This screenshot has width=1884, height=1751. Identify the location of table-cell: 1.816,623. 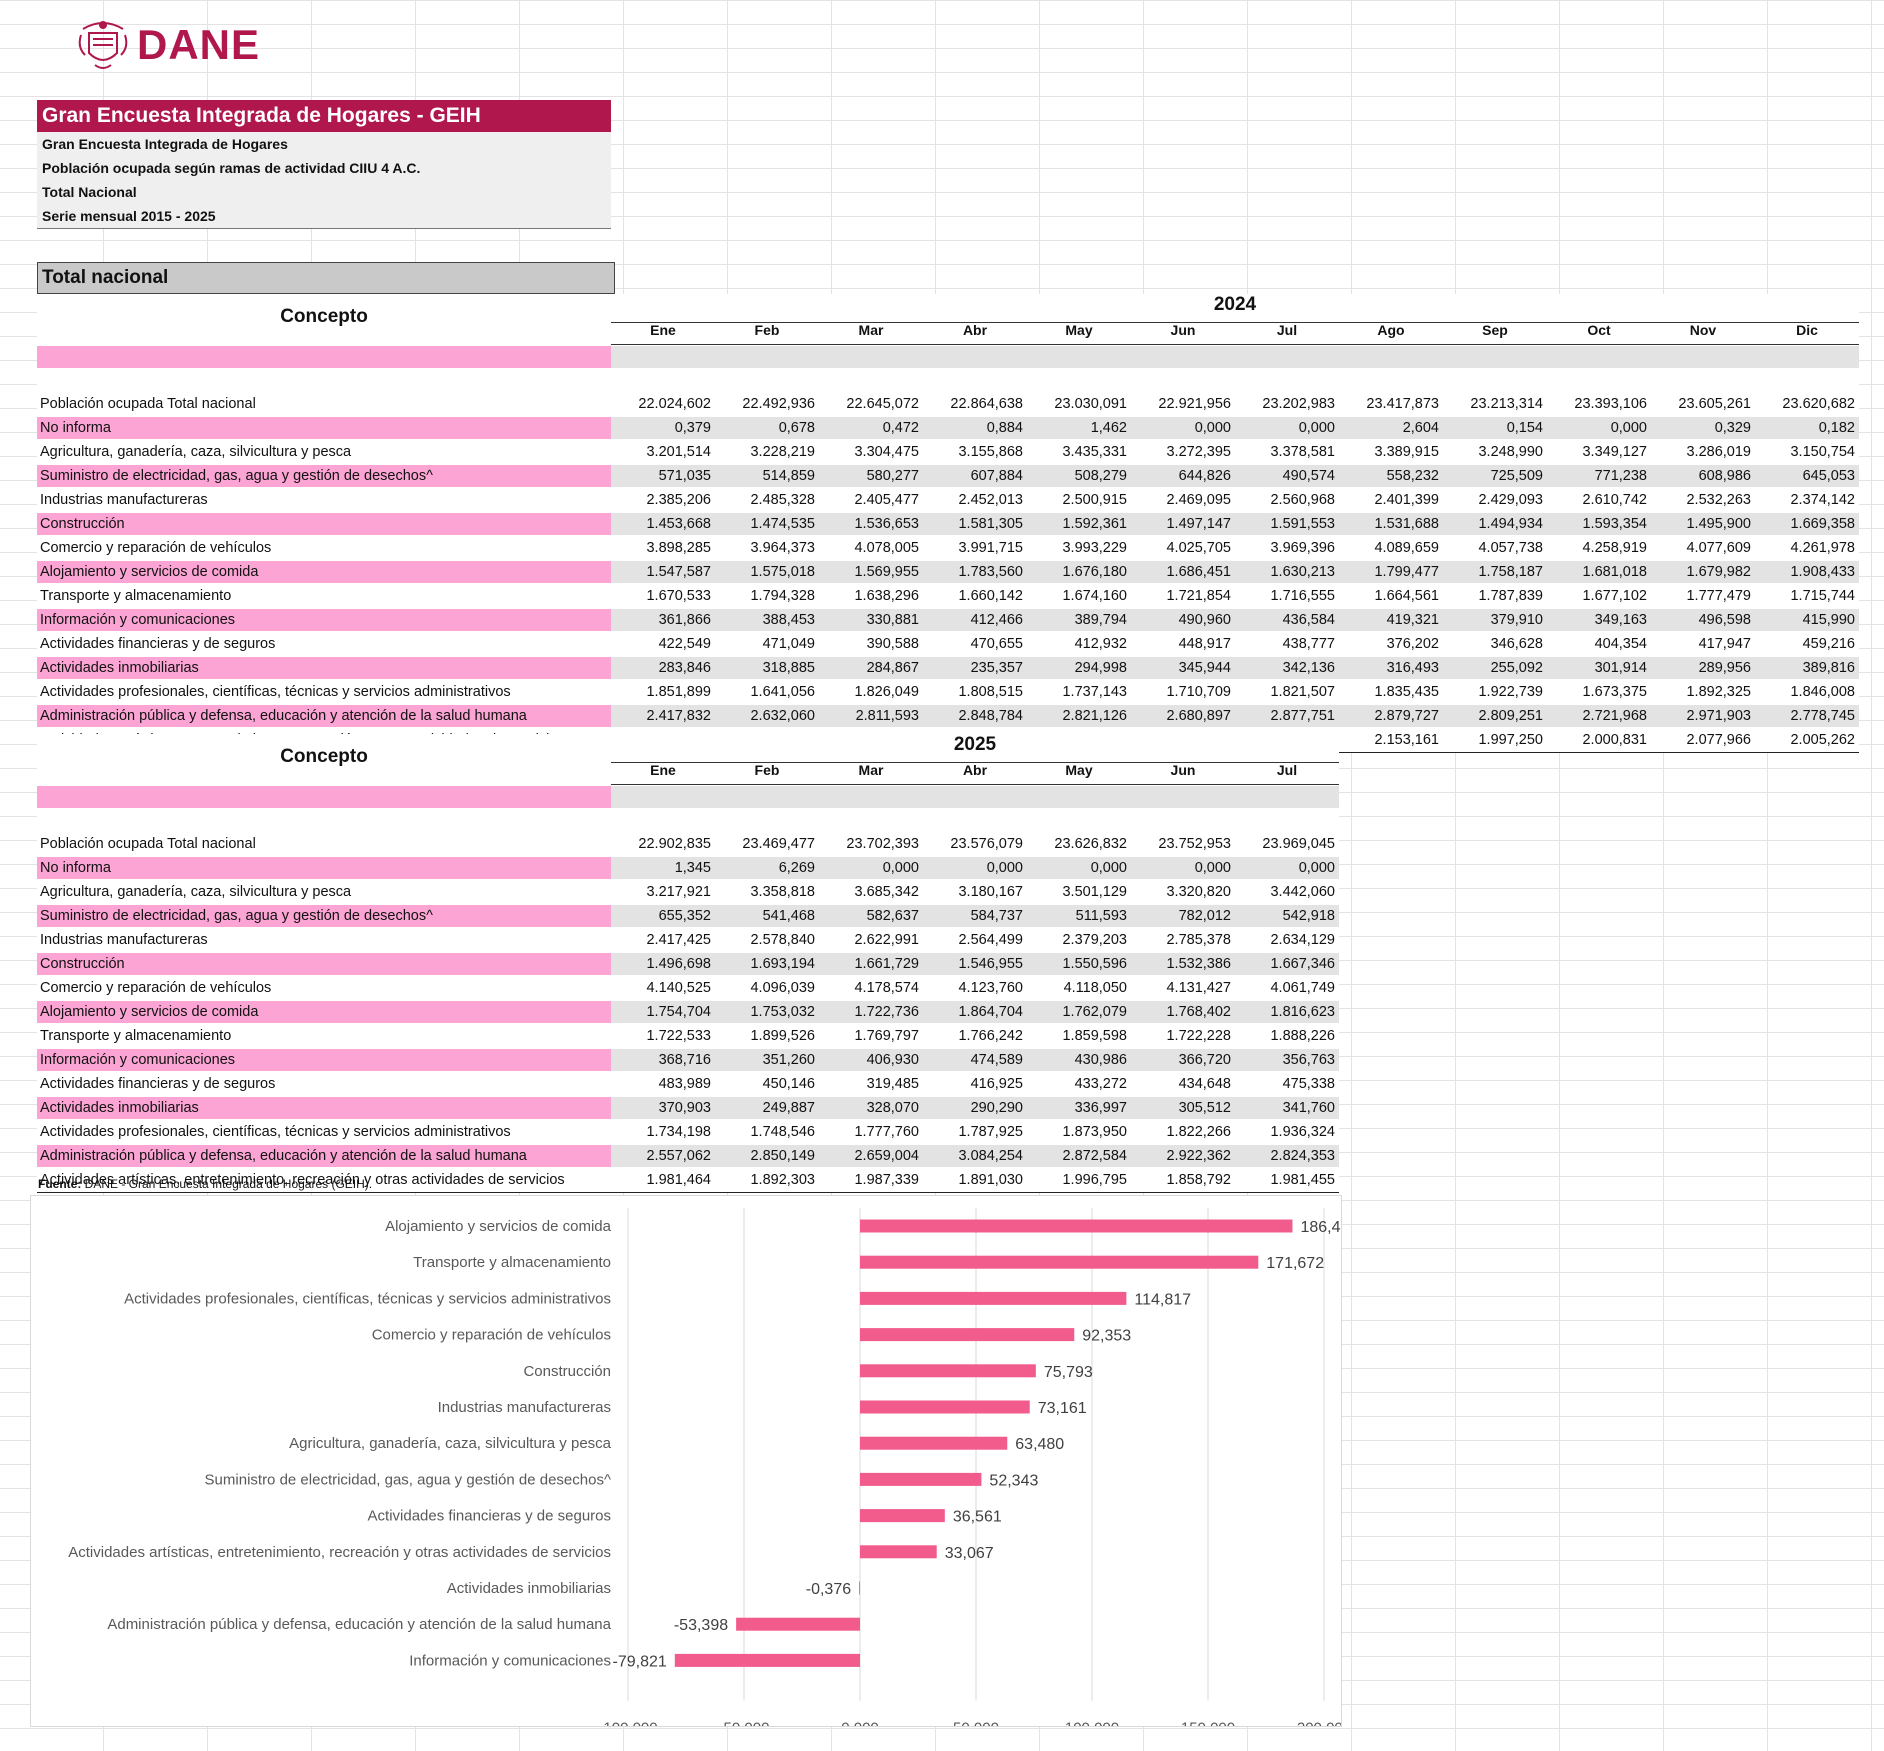
(1287, 1012).